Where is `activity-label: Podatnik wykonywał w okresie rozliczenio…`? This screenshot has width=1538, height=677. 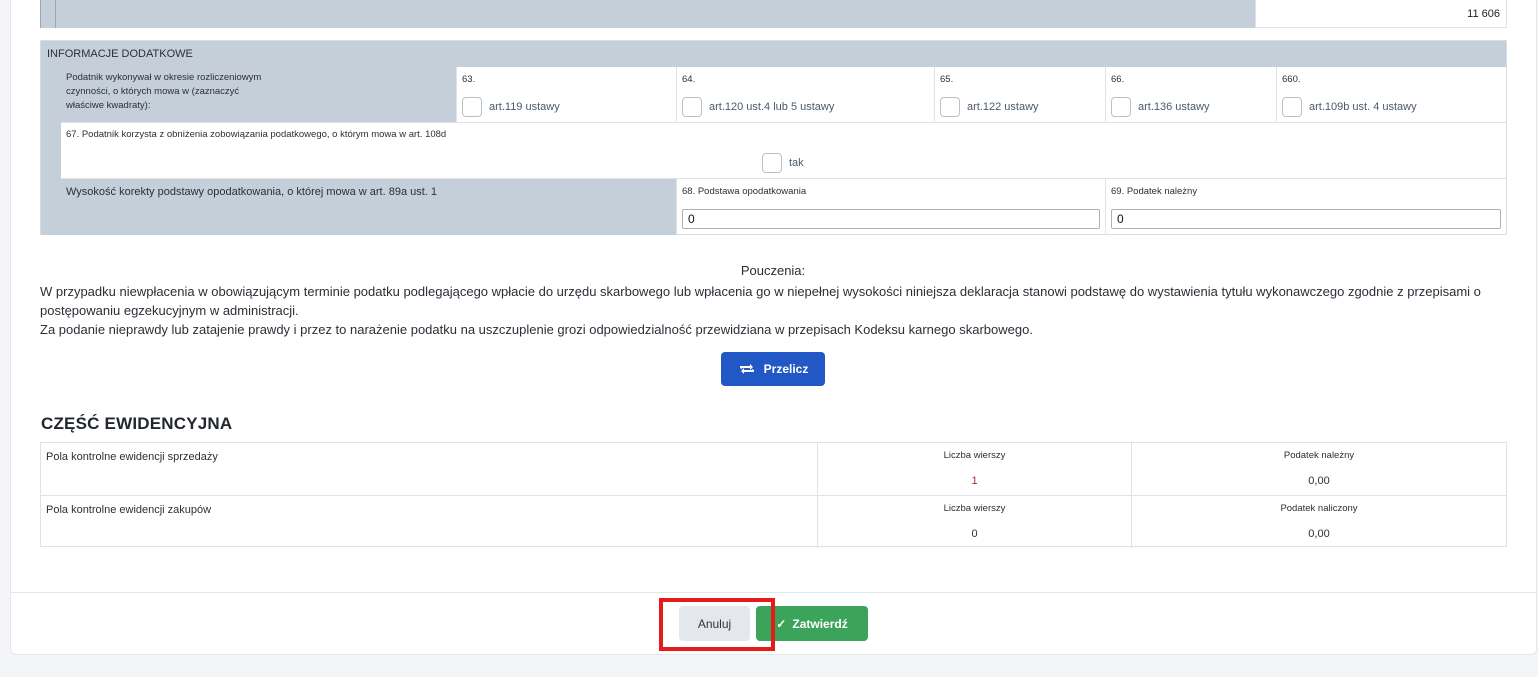 activity-label: Podatnik wykonywał w okresie rozliczenio… is located at coordinates (164, 91).